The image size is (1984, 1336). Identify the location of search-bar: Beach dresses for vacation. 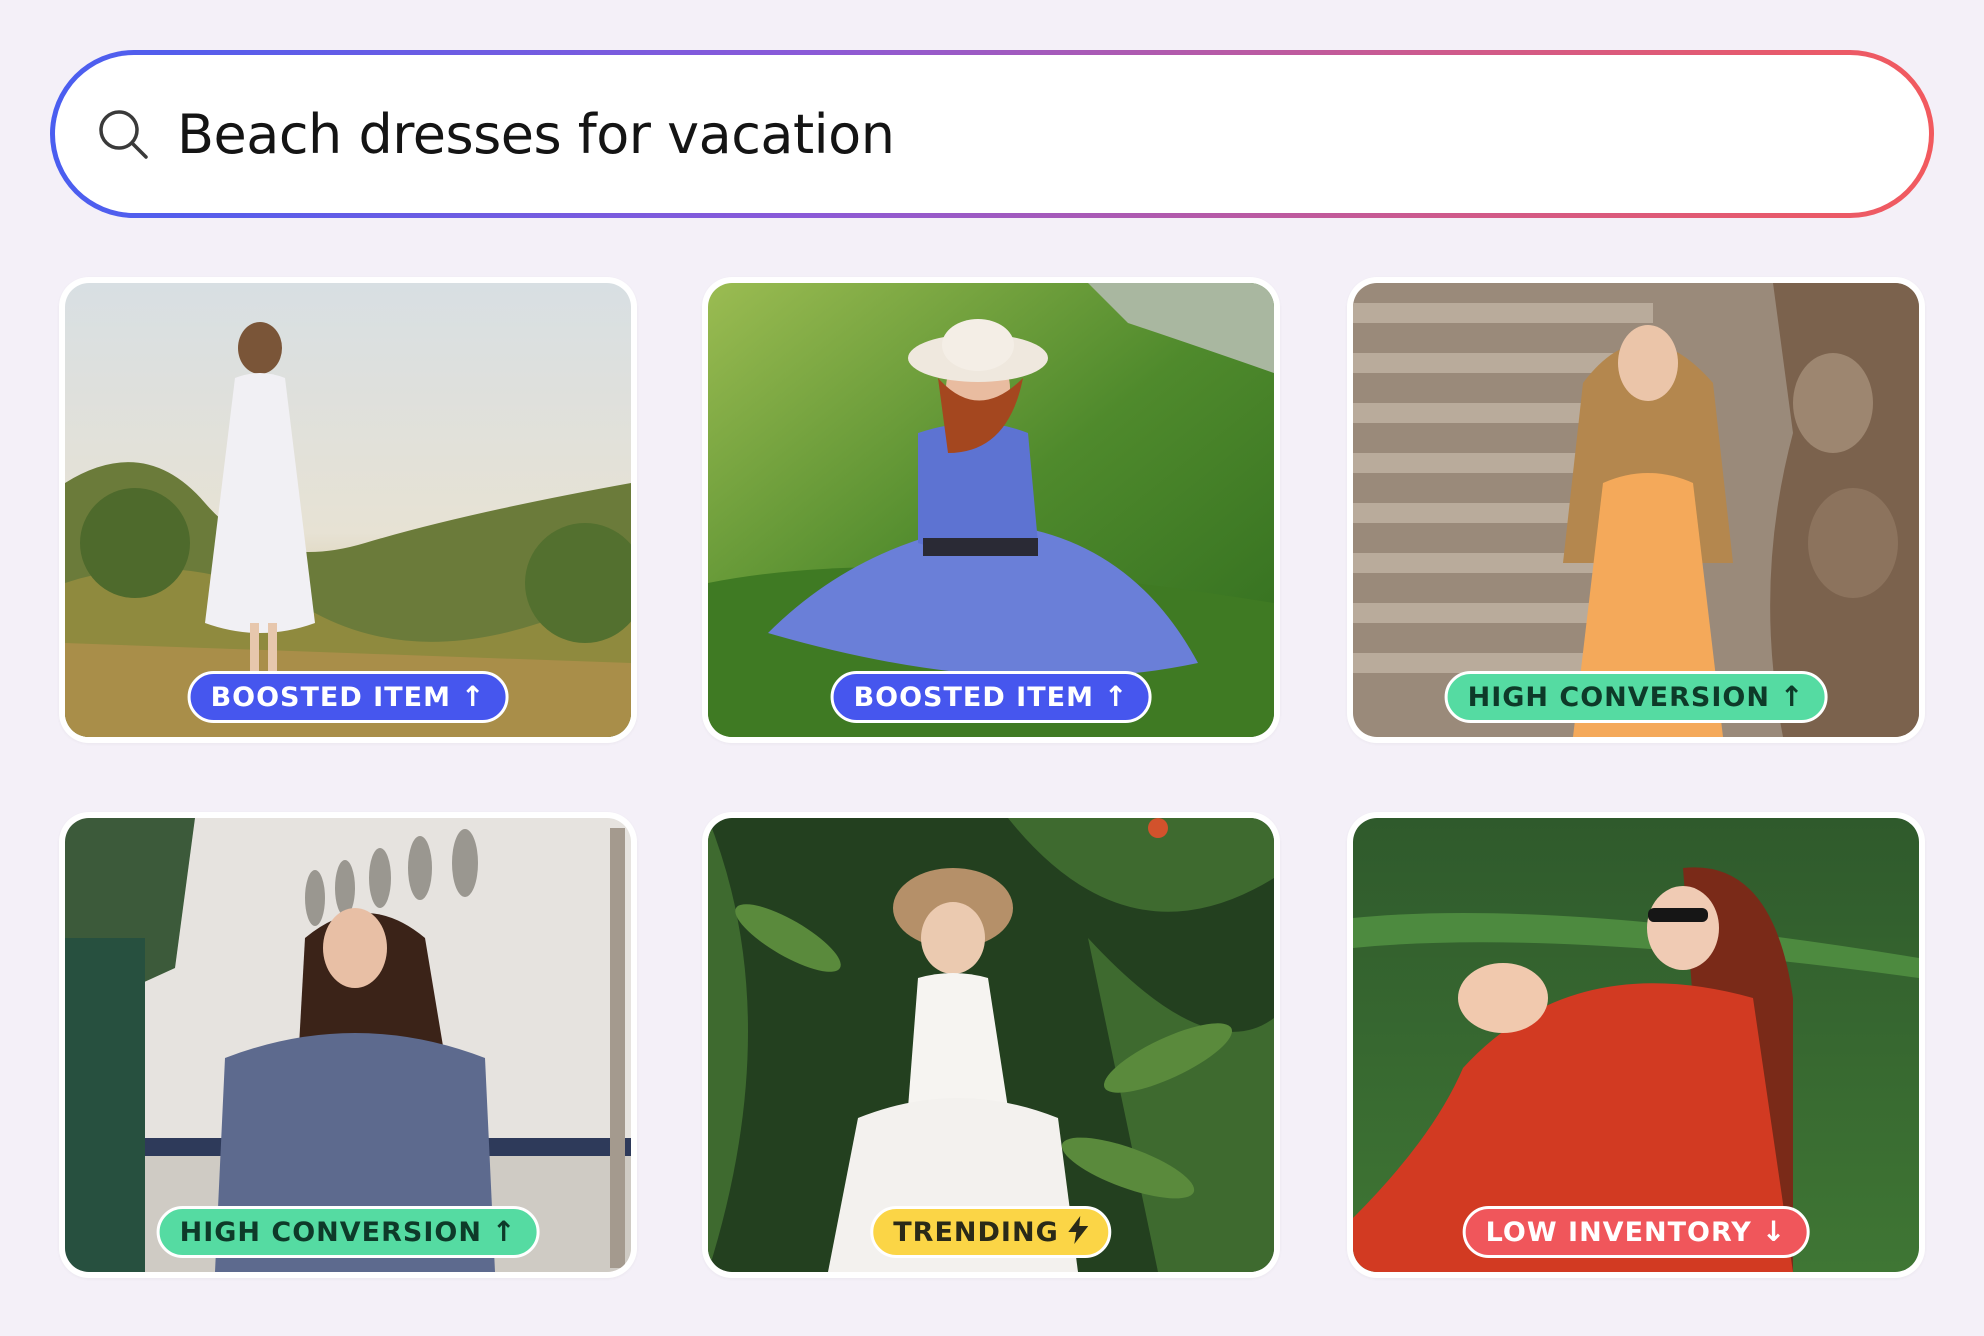
(992, 134).